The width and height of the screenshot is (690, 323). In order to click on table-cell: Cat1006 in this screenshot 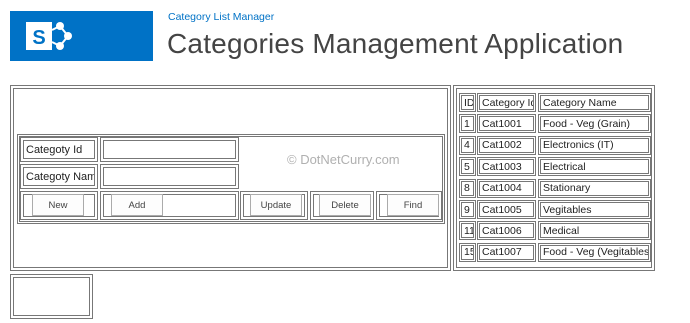, I will do `click(506, 231)`.